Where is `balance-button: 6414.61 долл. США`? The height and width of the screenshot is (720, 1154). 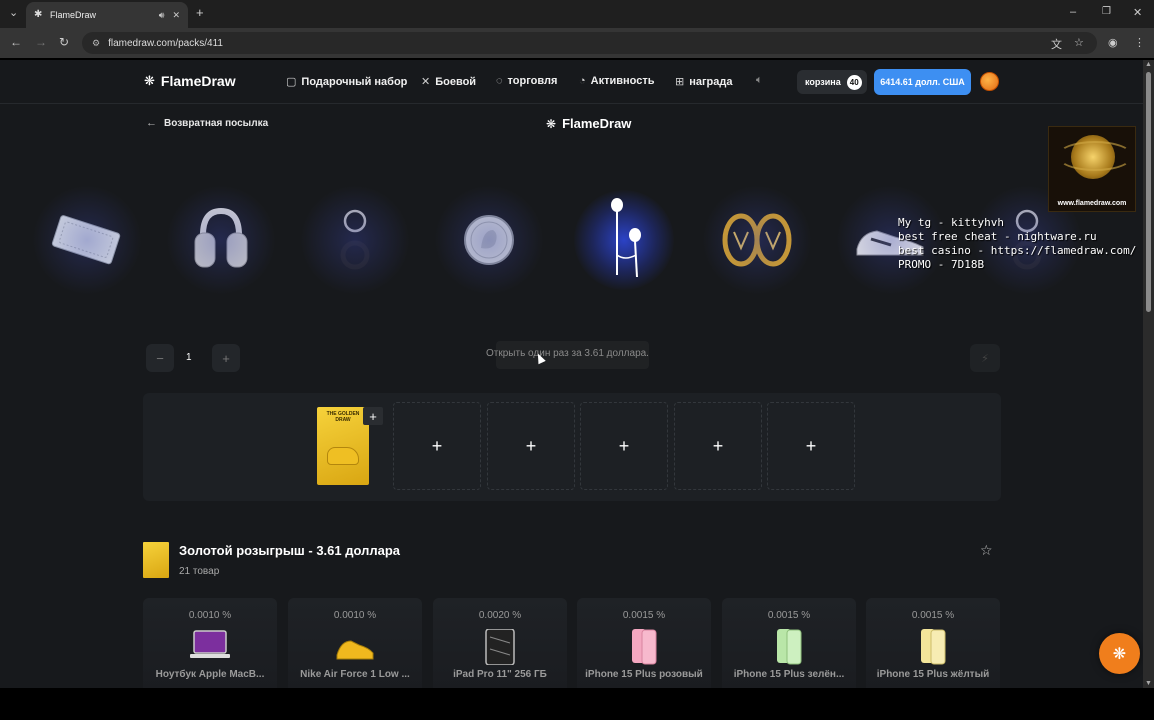 balance-button: 6414.61 долл. США is located at coordinates (922, 82).